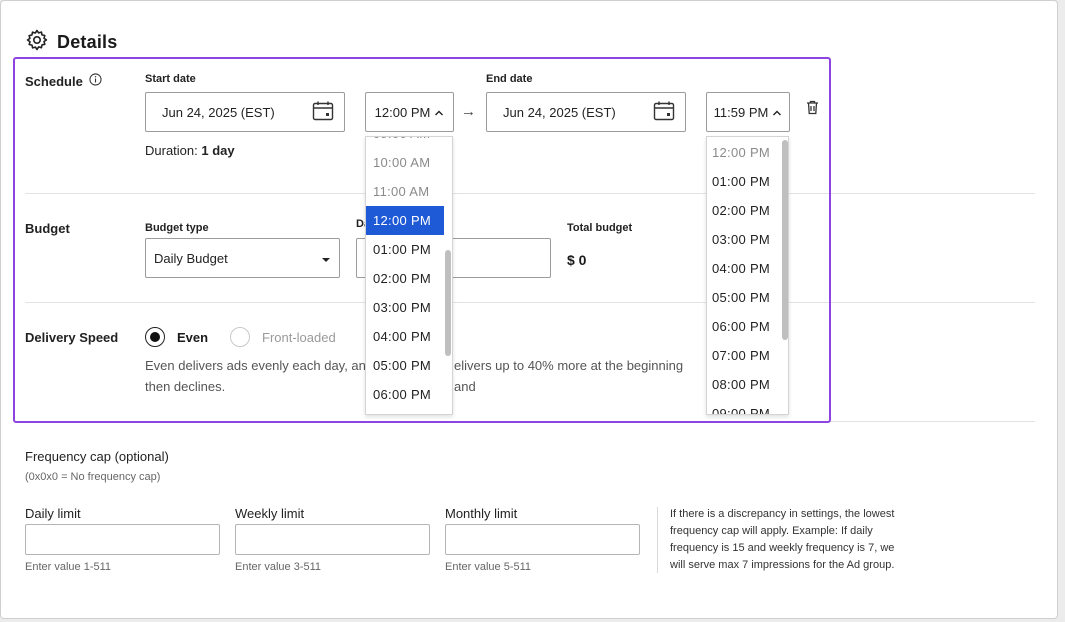 This screenshot has height=622, width=1065. Describe the element at coordinates (87, 42) in the screenshot. I see `section-title: Details` at that location.